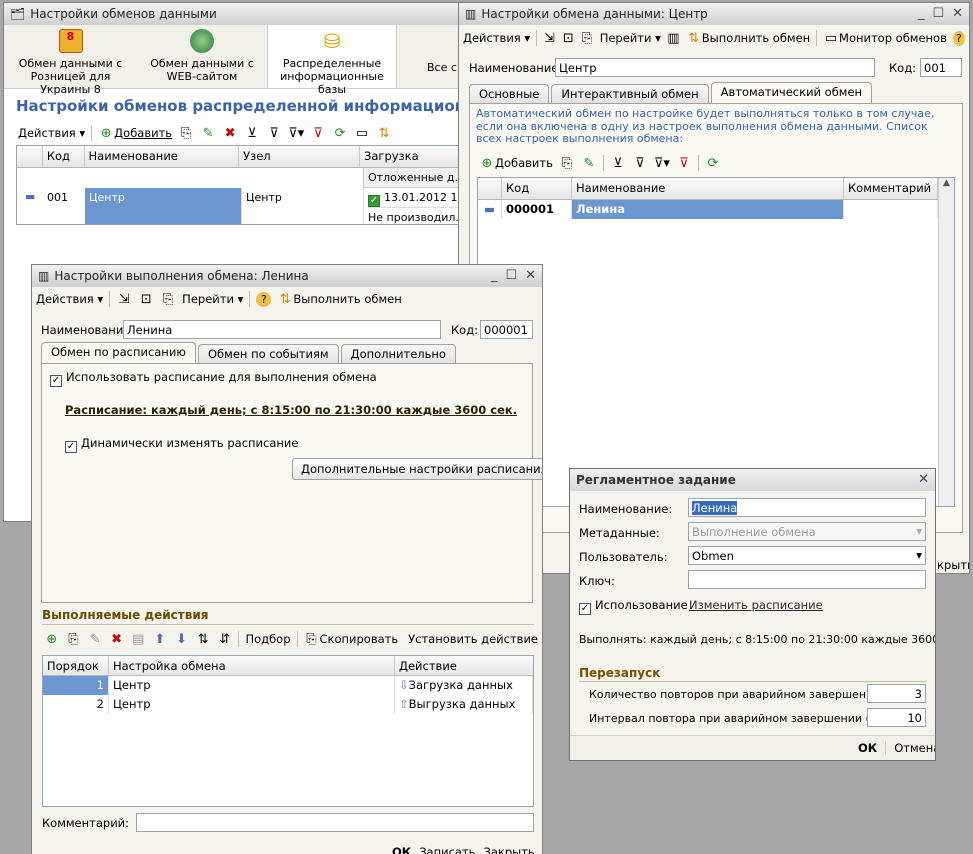 Image resolution: width=973 pixels, height=854 pixels. I want to click on pick-button: Подбор, so click(267, 639).